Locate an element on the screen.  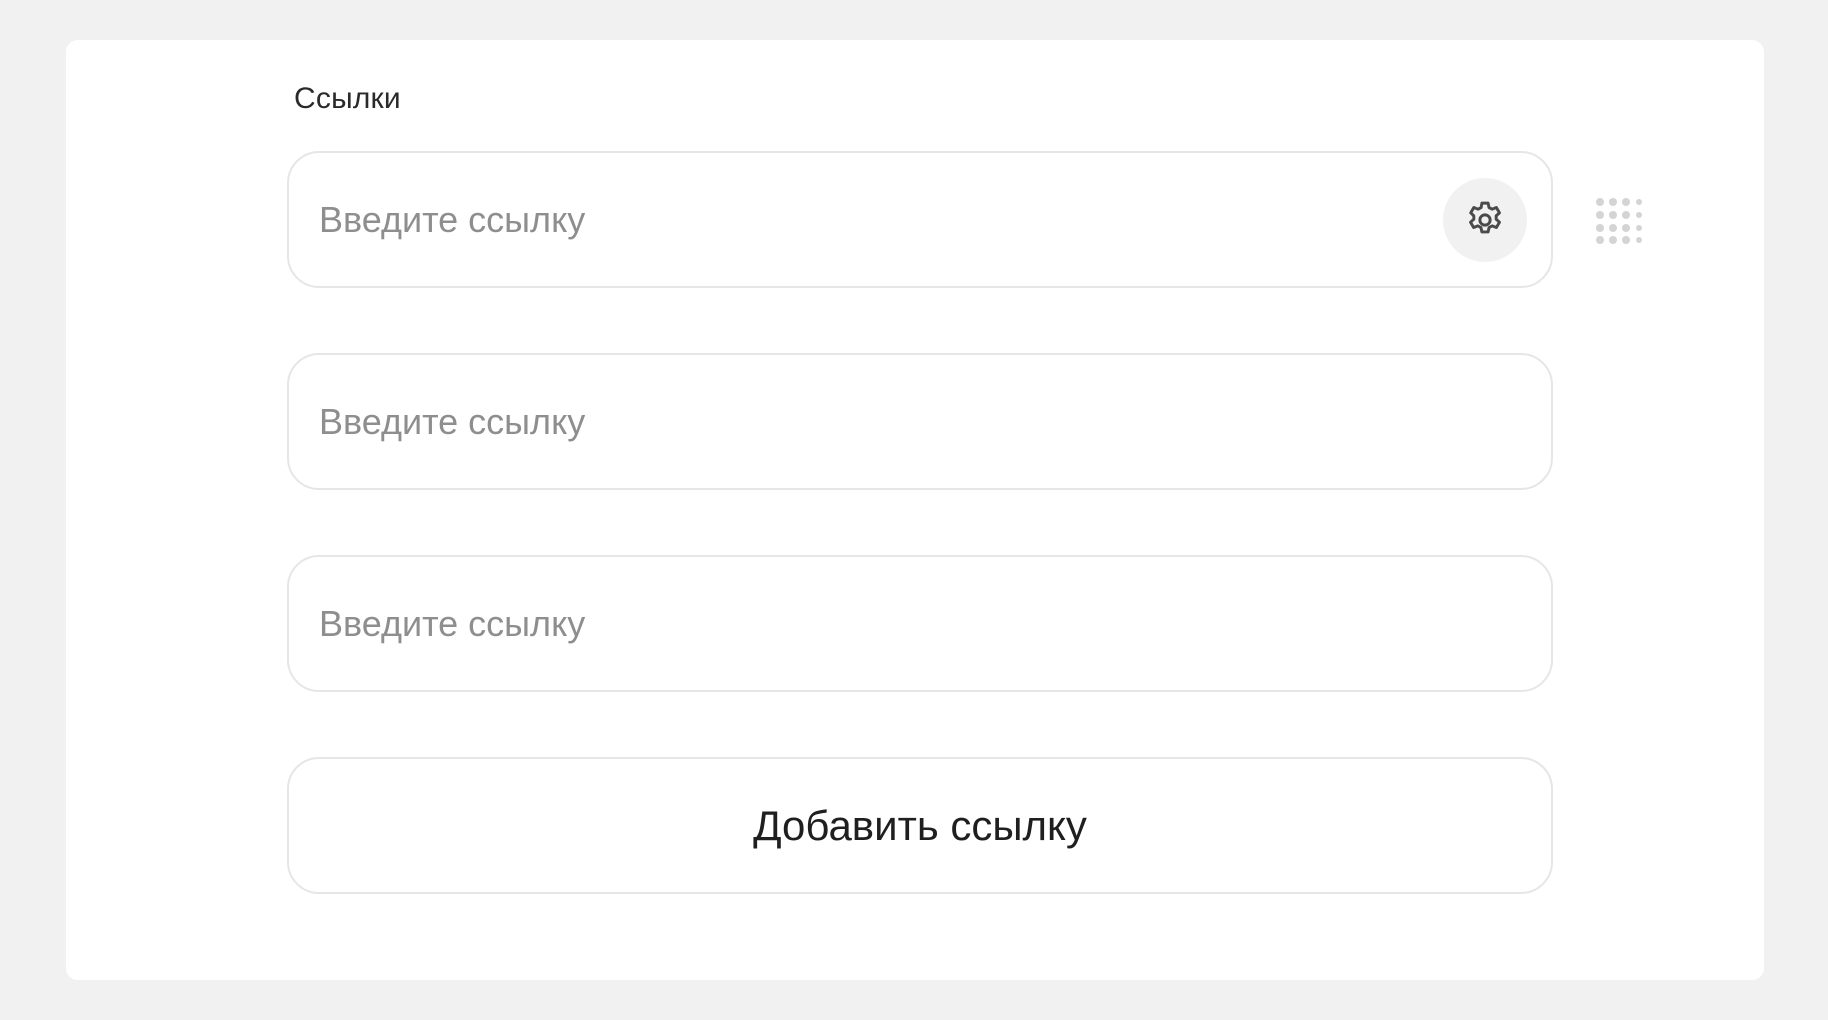
link-settings-button is located at coordinates (1485, 220).